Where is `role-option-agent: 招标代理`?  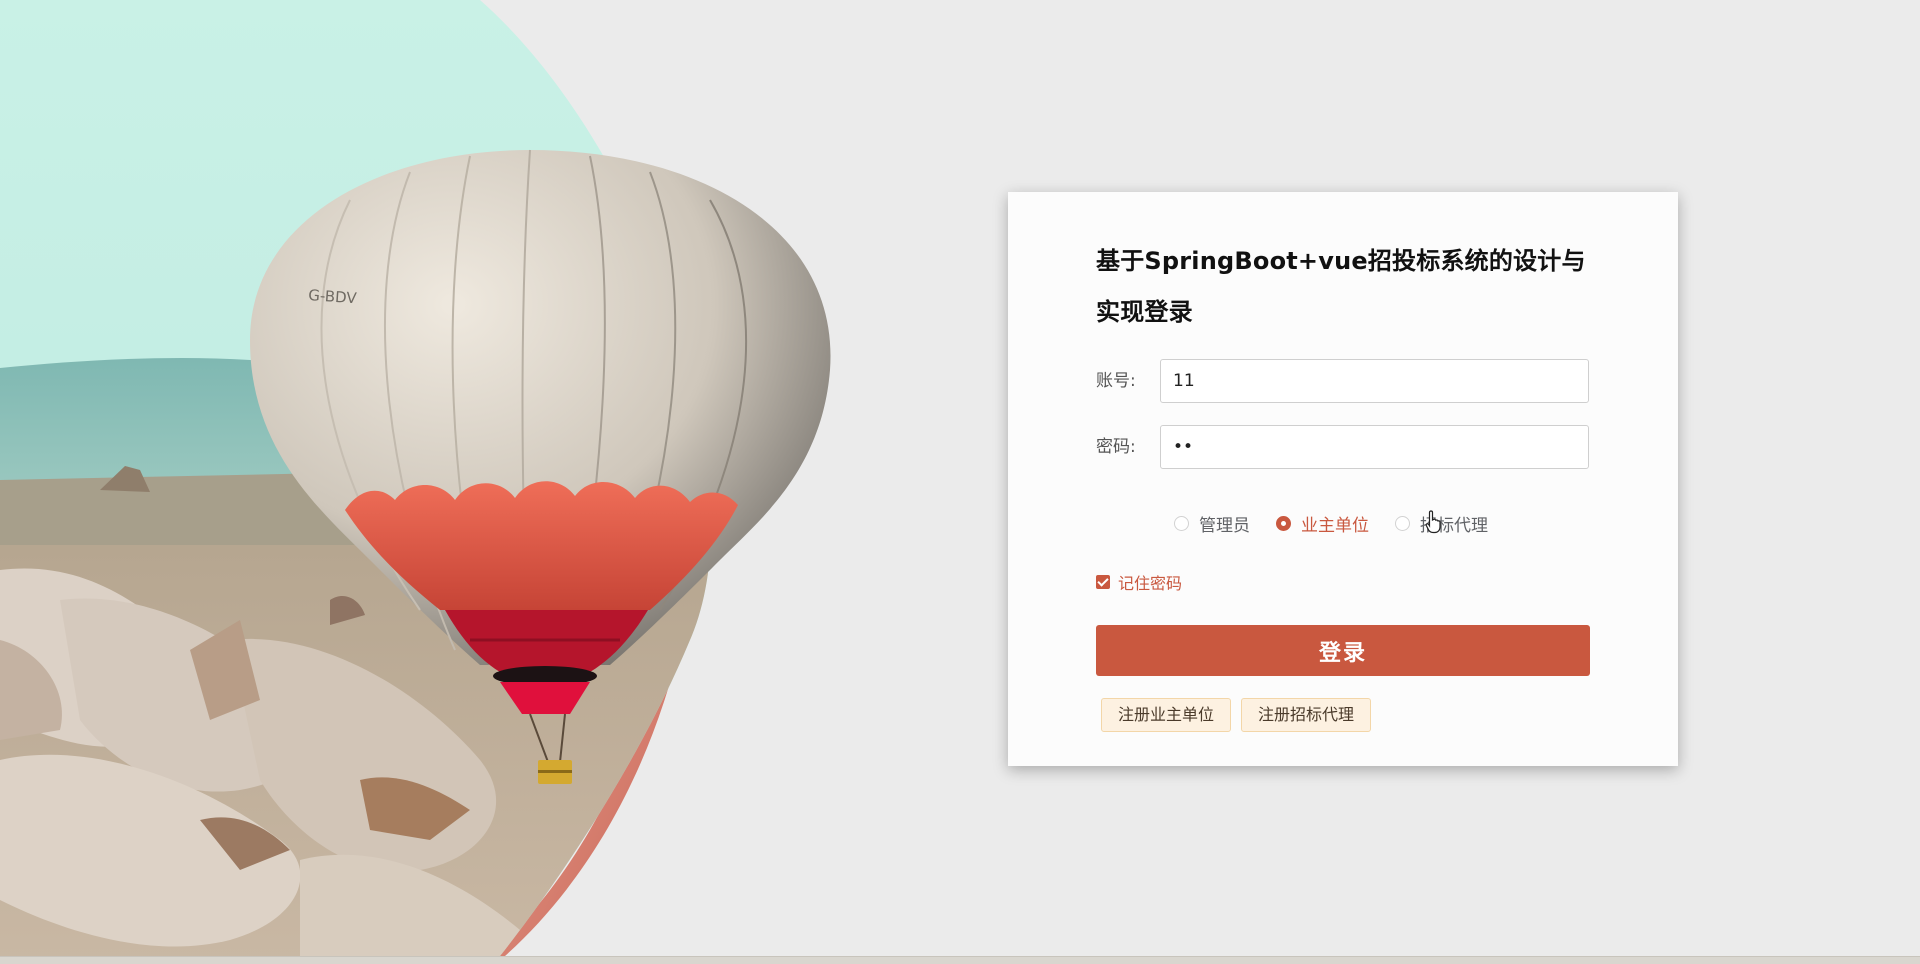 role-option-agent: 招标代理 is located at coordinates (1441, 523).